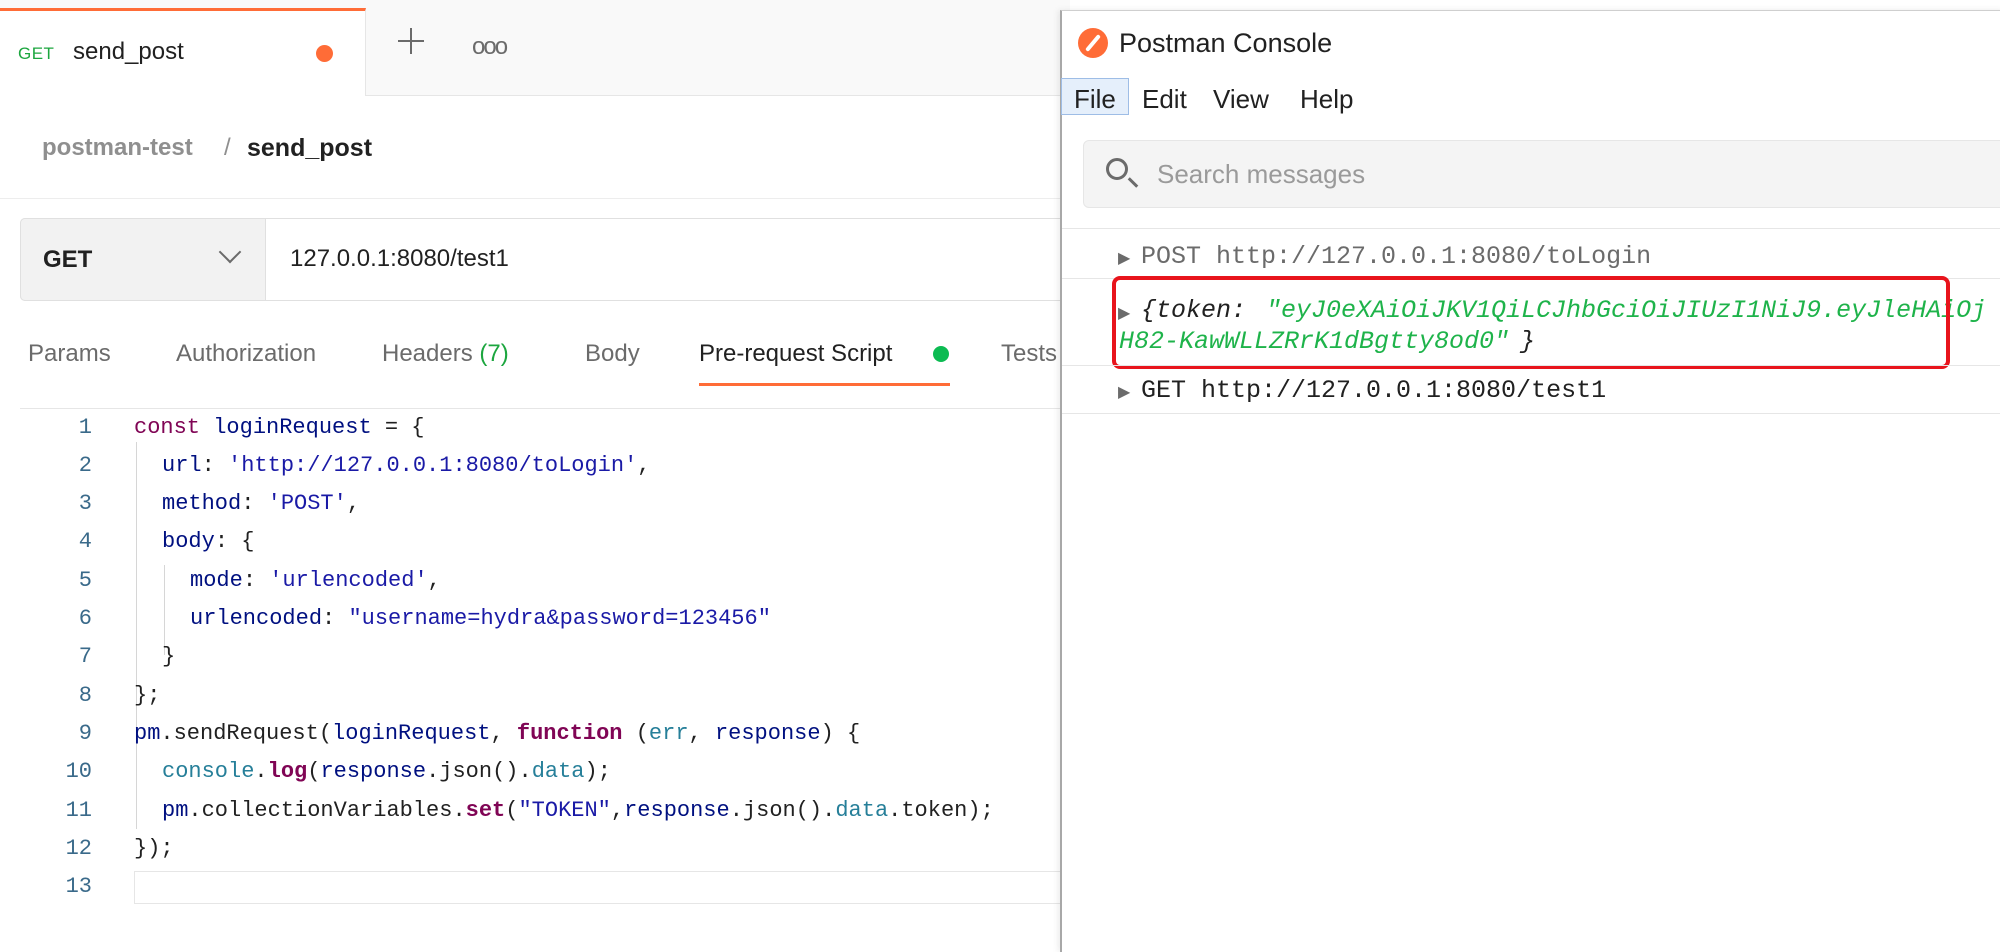  What do you see at coordinates (840, 733) in the screenshot?
I see `code-token: ) {` at bounding box center [840, 733].